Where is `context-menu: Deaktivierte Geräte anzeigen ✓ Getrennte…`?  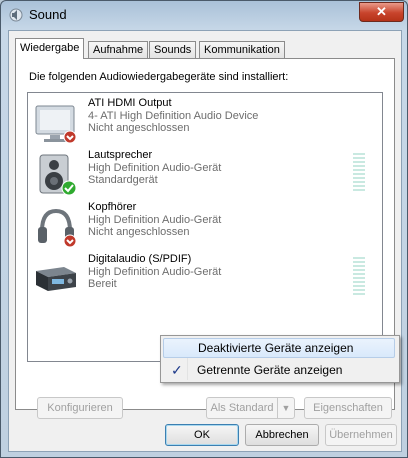
context-menu: Deaktivierte Geräte anzeigen ✓ Getrennte… is located at coordinates (280, 359).